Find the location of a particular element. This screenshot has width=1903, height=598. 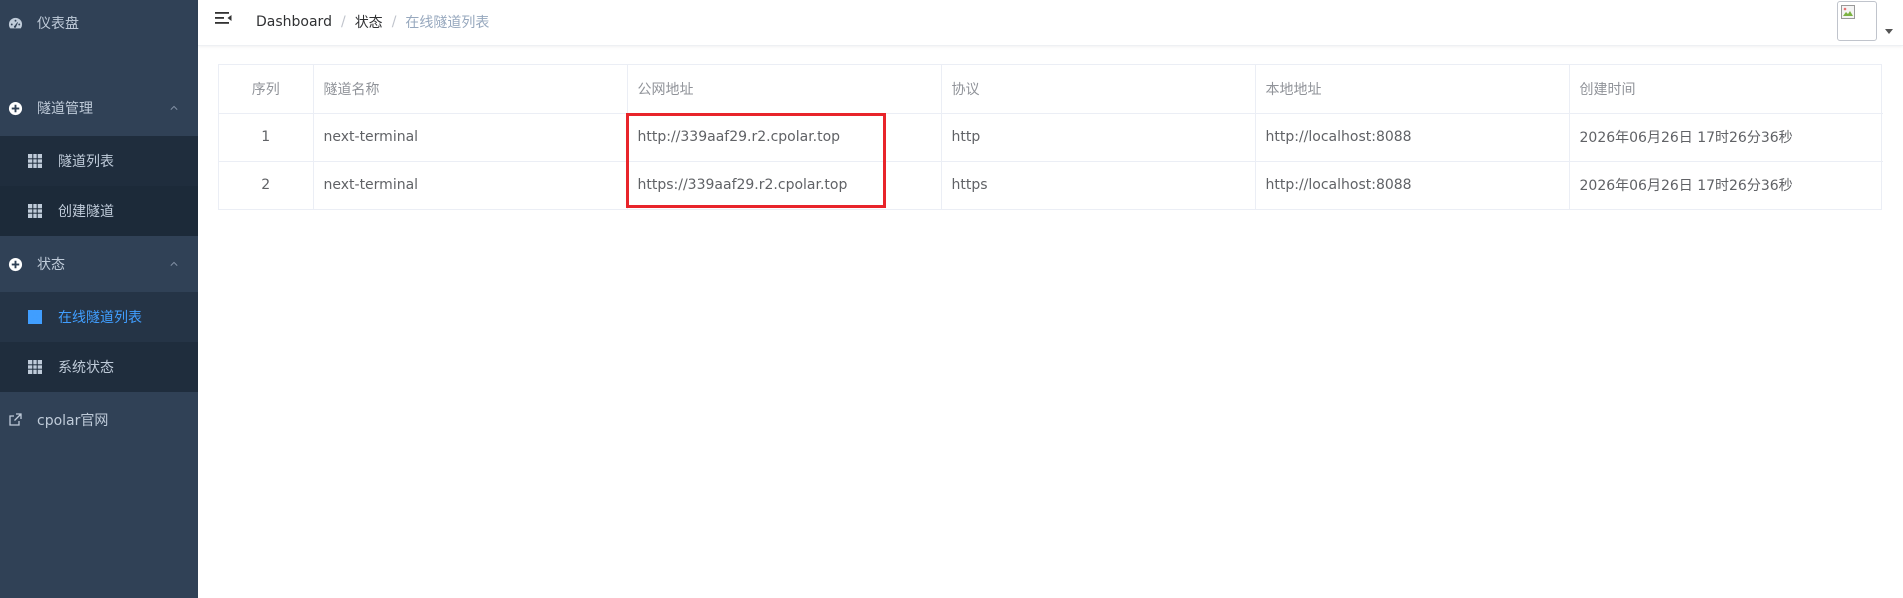

sidebar-item-create-tunnel: 创建隧道 is located at coordinates (99, 211).